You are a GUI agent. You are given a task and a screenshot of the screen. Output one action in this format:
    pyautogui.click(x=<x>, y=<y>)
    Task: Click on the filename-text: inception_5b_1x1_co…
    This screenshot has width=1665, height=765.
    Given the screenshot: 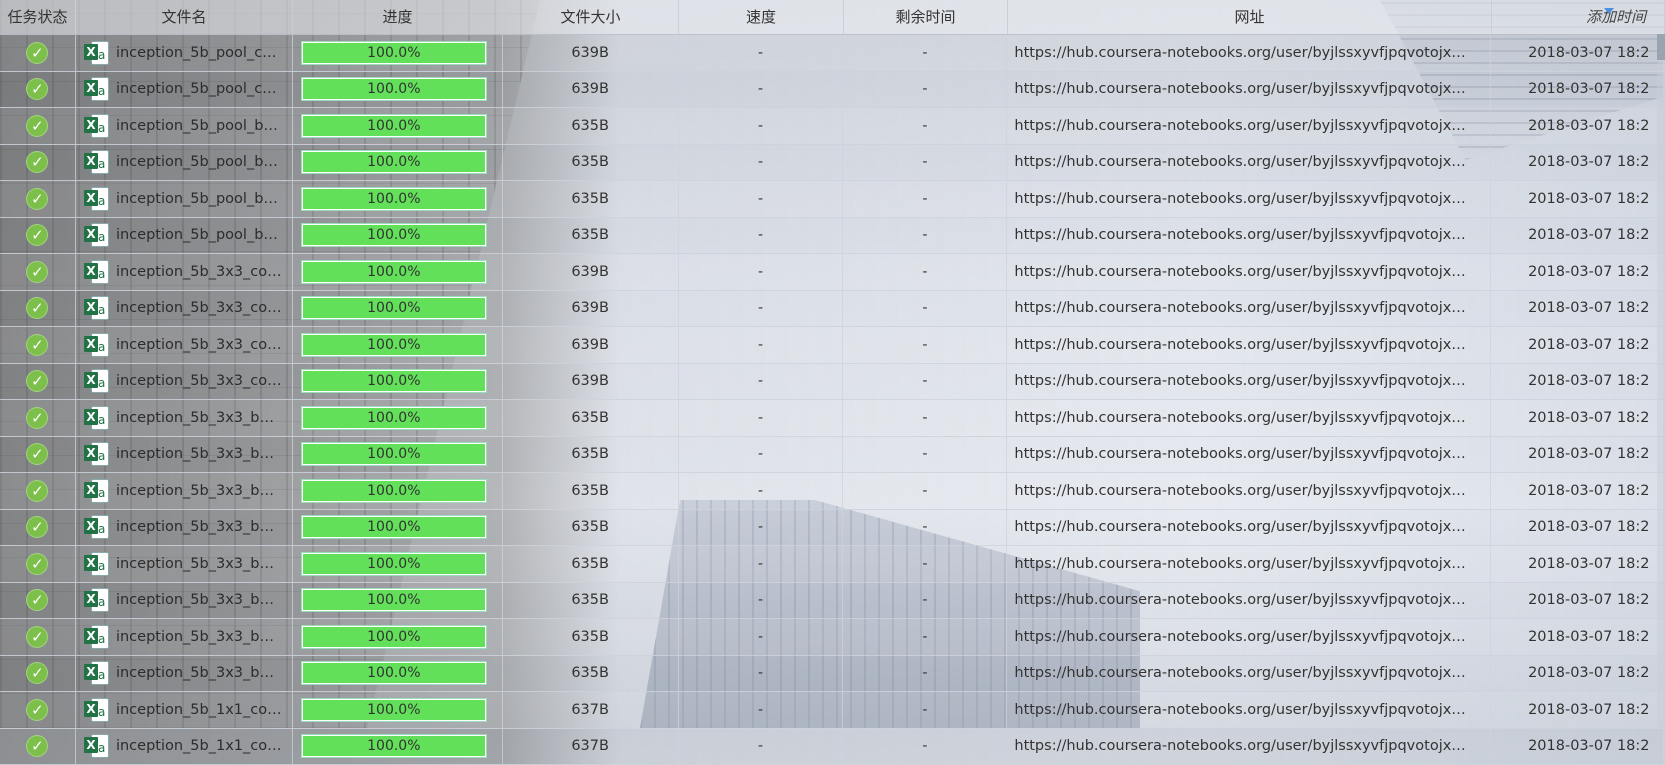 What is the action you would take?
    pyautogui.click(x=199, y=710)
    